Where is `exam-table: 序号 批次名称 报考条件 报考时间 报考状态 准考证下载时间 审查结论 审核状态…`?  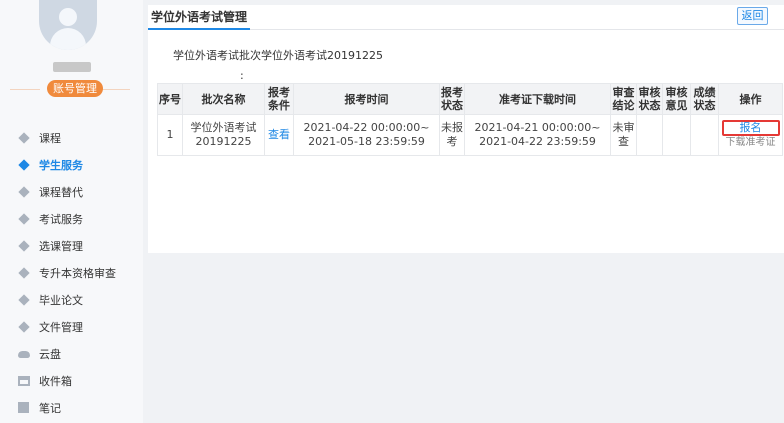
exam-table: 序号 批次名称 报考条件 报考时间 报考状态 准考证下载时间 审查结论 审核状态… is located at coordinates (470, 119).